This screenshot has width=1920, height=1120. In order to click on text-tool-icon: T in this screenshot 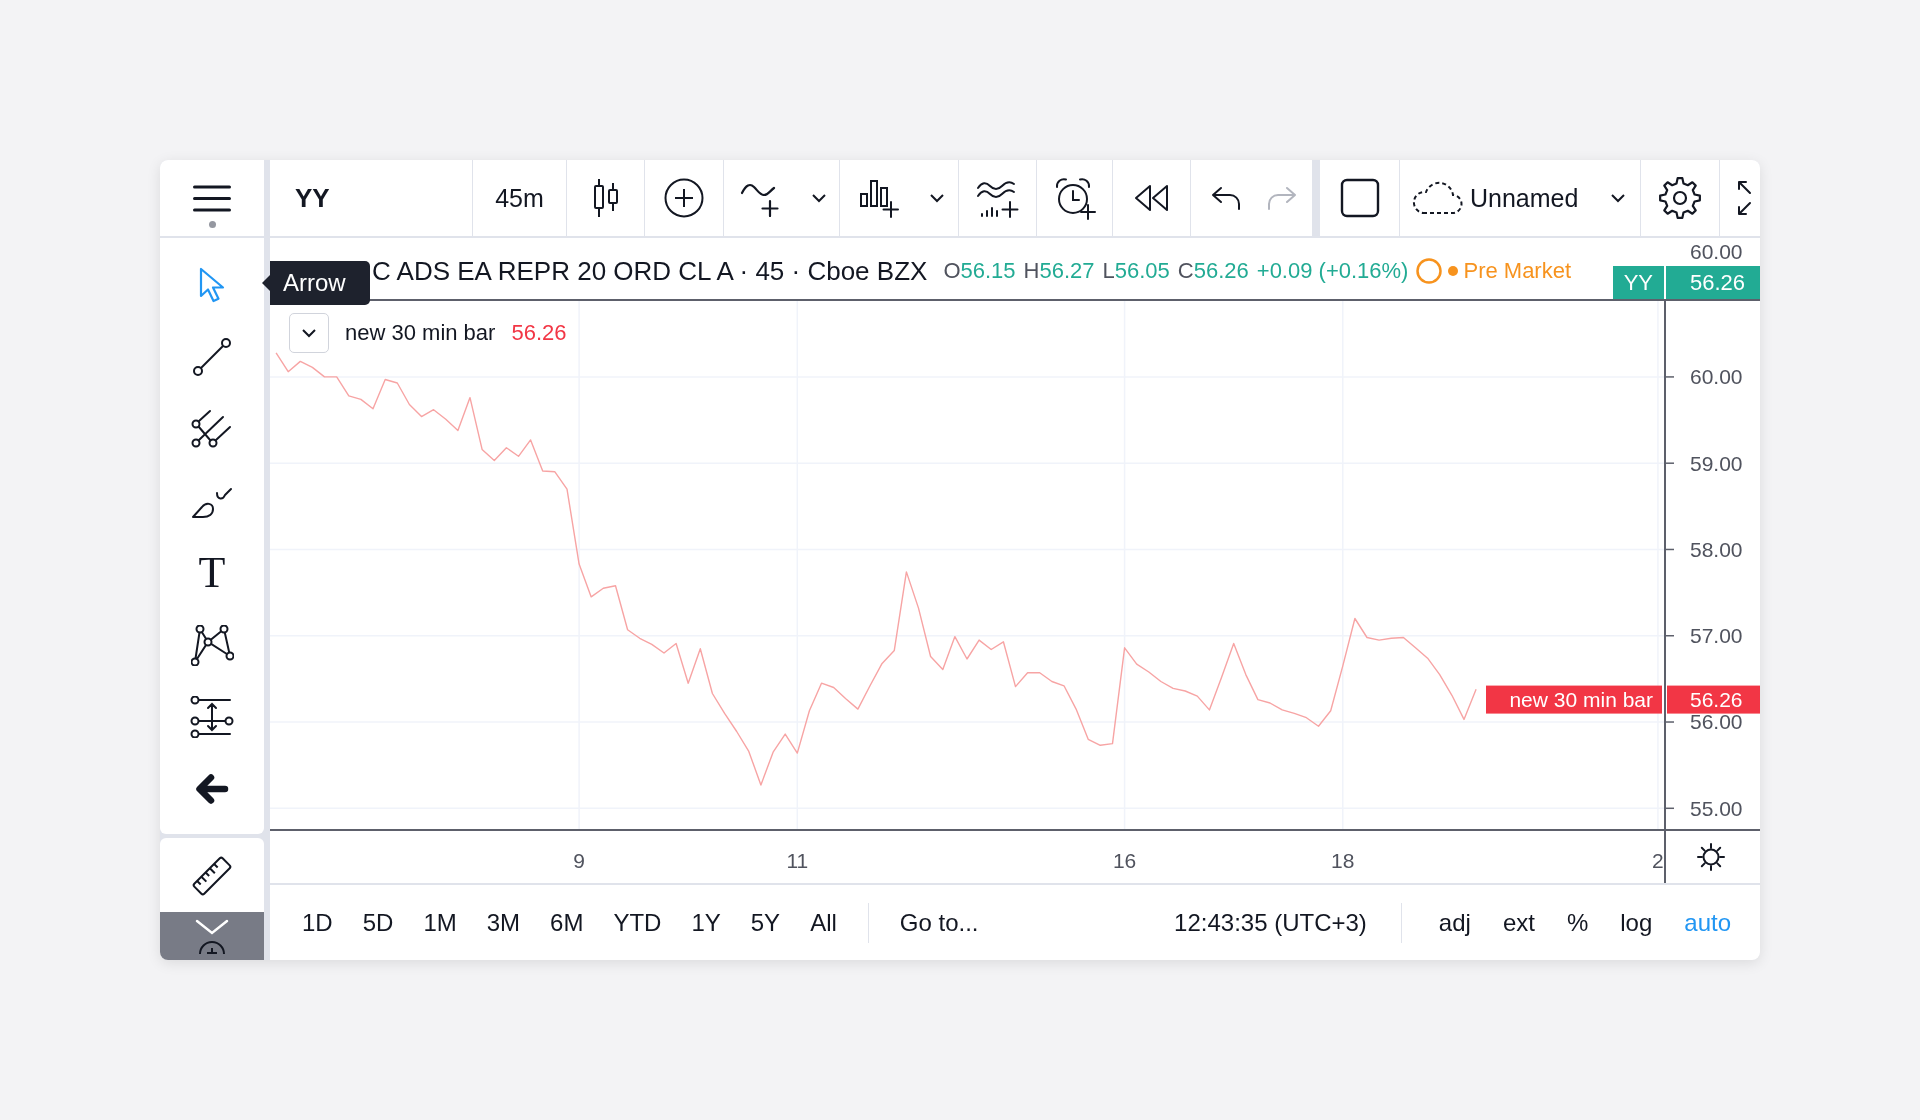, I will do `click(212, 573)`.